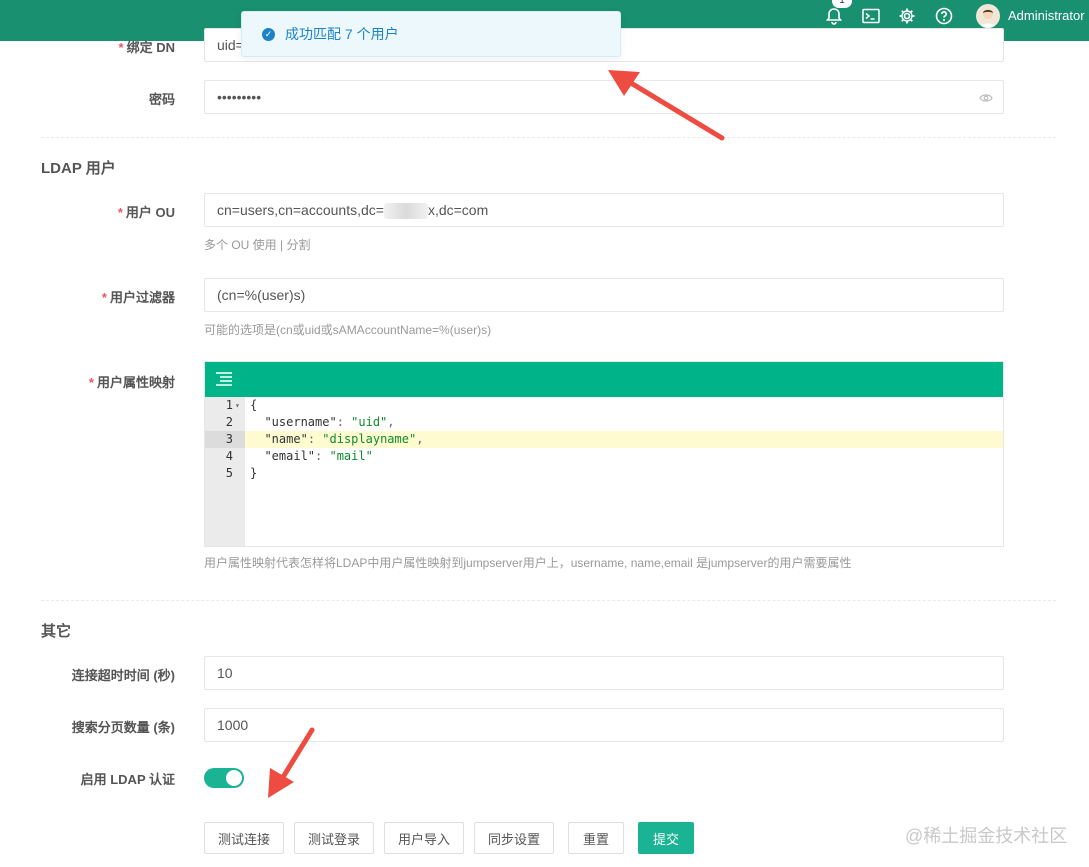 The width and height of the screenshot is (1089, 867). I want to click on format-icon, so click(224, 379).